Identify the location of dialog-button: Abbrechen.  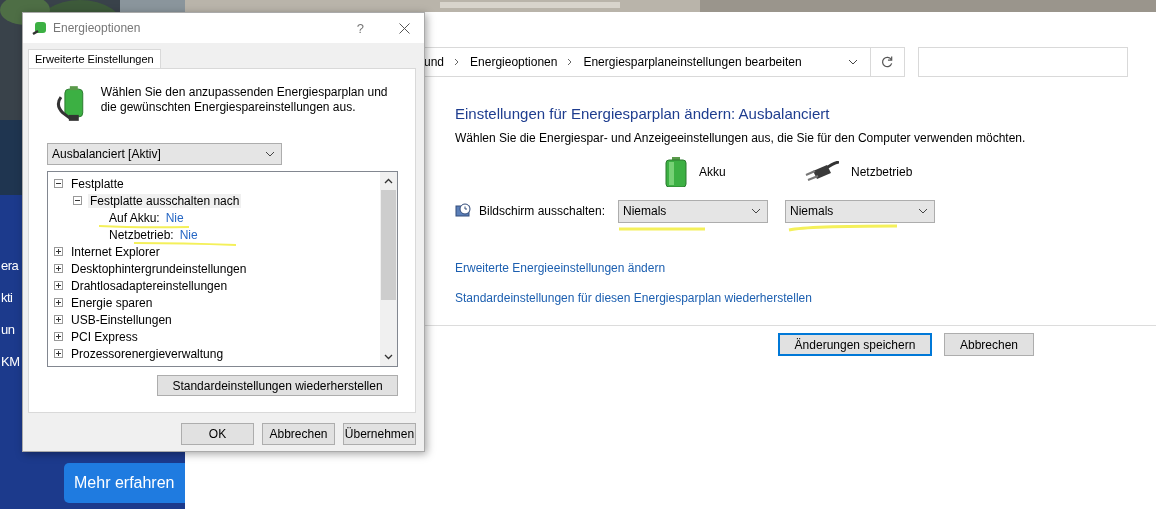
(298, 434).